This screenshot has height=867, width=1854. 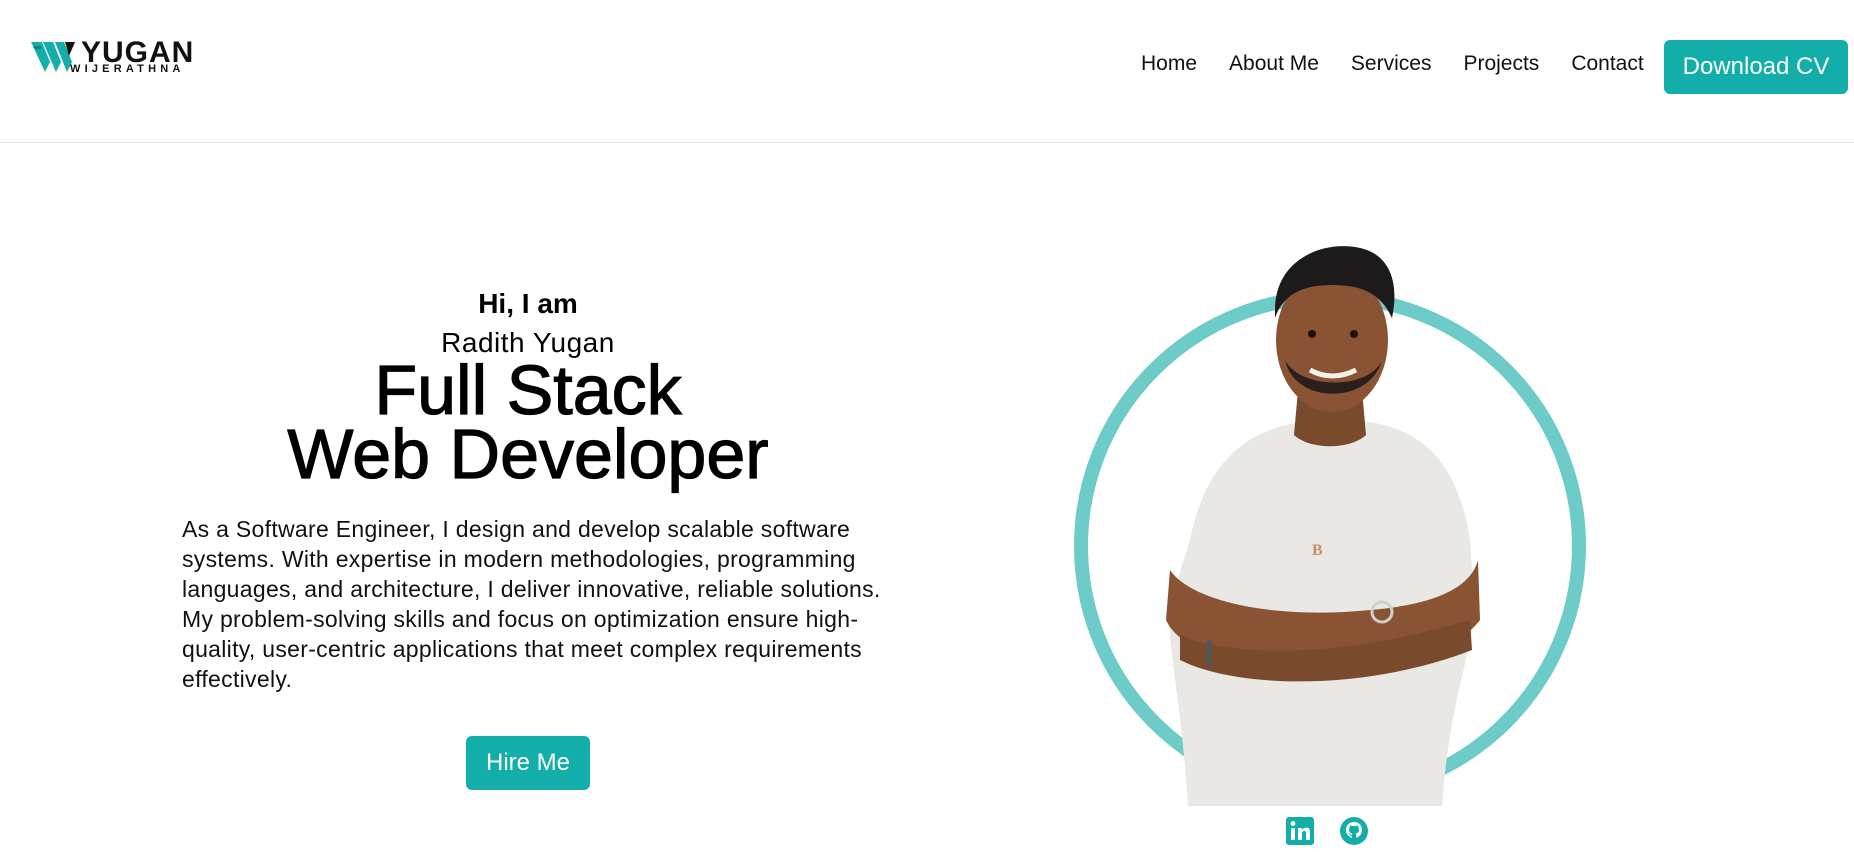 I want to click on logo-subtitle: WIJERATHNA, so click(x=127, y=69).